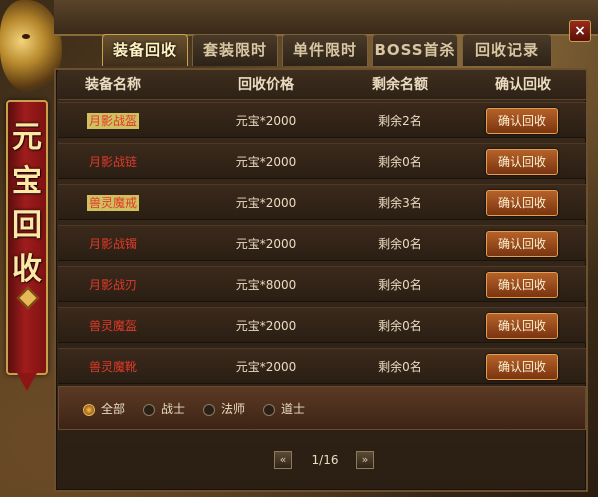 Image resolution: width=598 pixels, height=497 pixels. What do you see at coordinates (507, 50) in the screenshot?
I see `tab-recycle-records: 回收记录` at bounding box center [507, 50].